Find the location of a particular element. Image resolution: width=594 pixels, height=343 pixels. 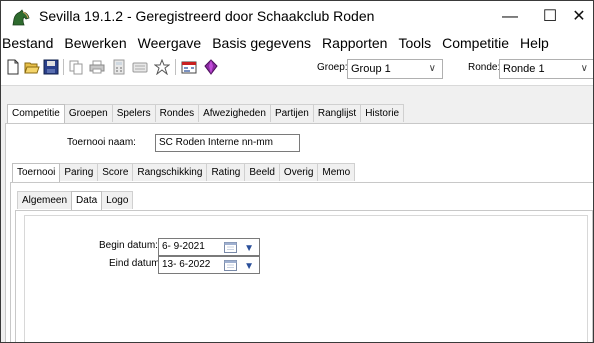

menu-weergave: Weergave is located at coordinates (170, 43).